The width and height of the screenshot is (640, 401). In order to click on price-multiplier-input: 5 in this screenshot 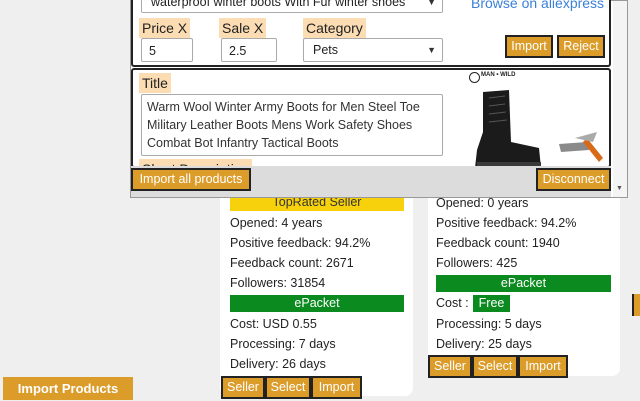, I will do `click(167, 50)`.